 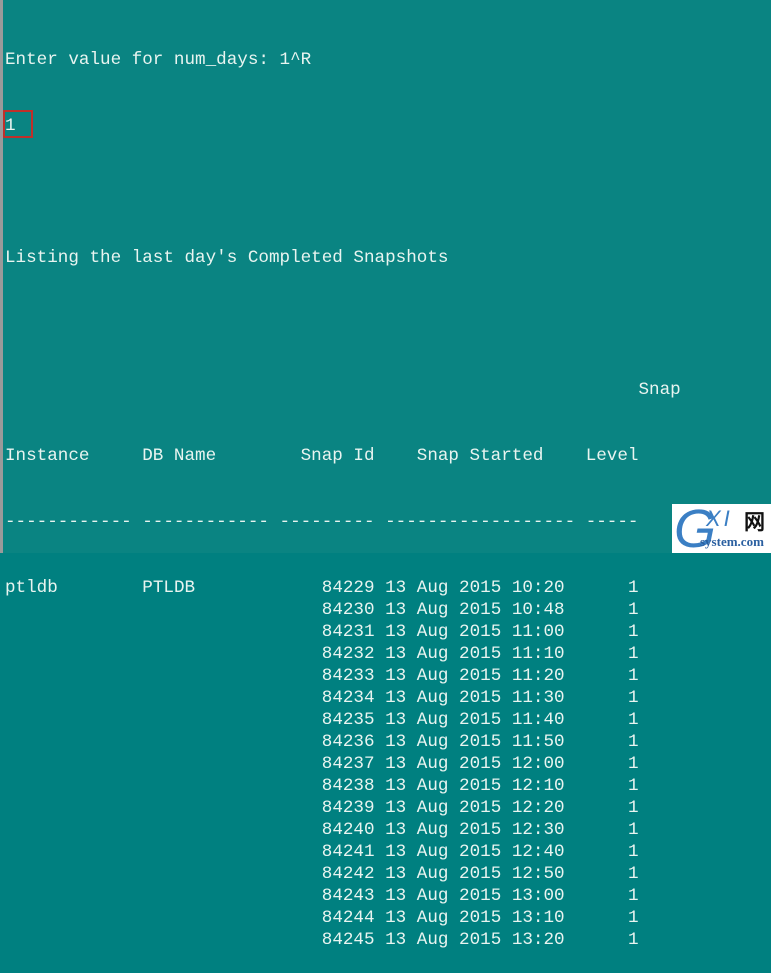 What do you see at coordinates (485, 808) in the screenshot?
I see `cell-snap-started: 13 Aug 2015 12:20` at bounding box center [485, 808].